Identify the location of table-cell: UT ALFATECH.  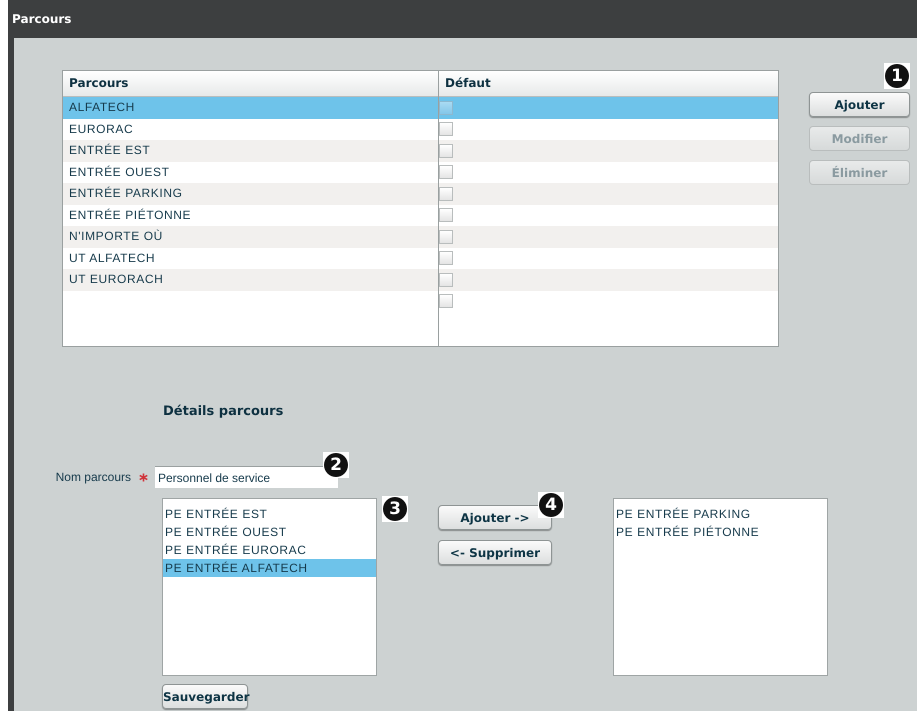
(112, 257).